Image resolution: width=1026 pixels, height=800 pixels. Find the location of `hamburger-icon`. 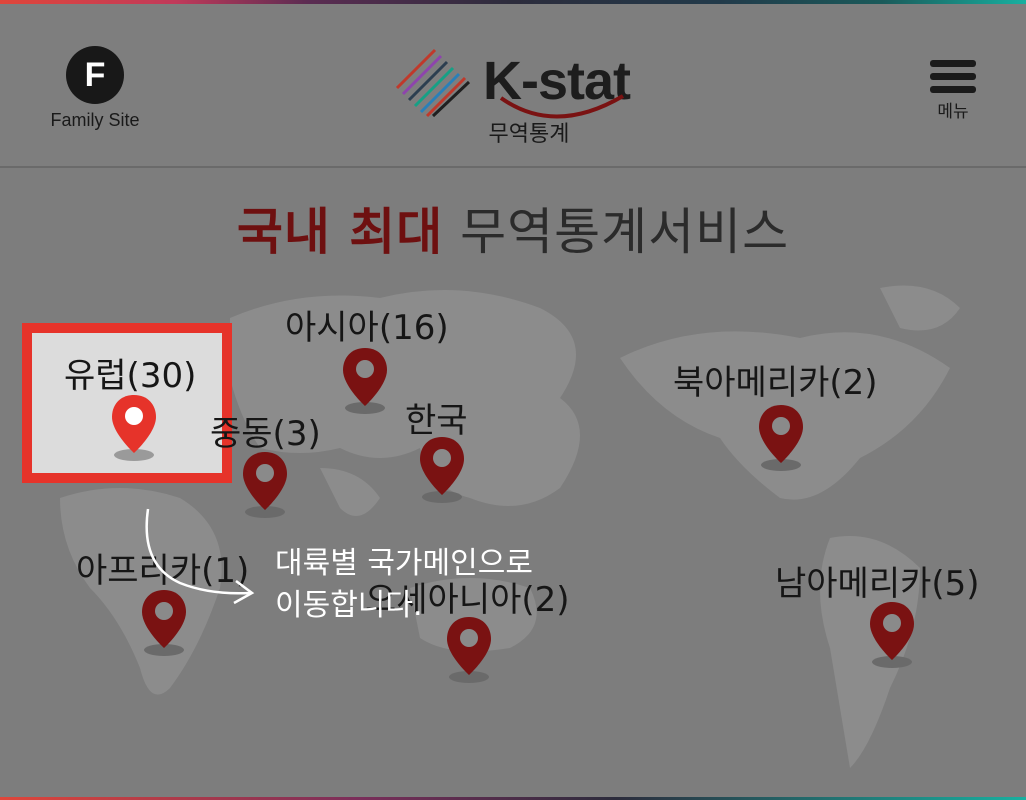

hamburger-icon is located at coordinates (953, 76).